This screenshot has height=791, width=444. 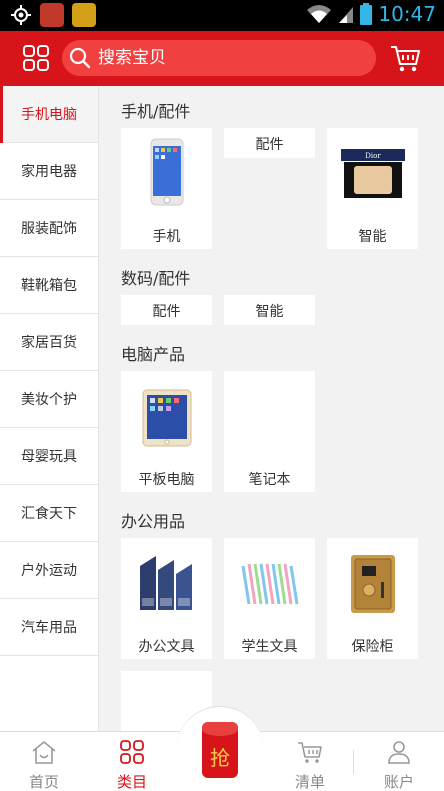 I want to click on sidebar-item-shoes-bags: 鞋靴箱包, so click(x=49, y=285).